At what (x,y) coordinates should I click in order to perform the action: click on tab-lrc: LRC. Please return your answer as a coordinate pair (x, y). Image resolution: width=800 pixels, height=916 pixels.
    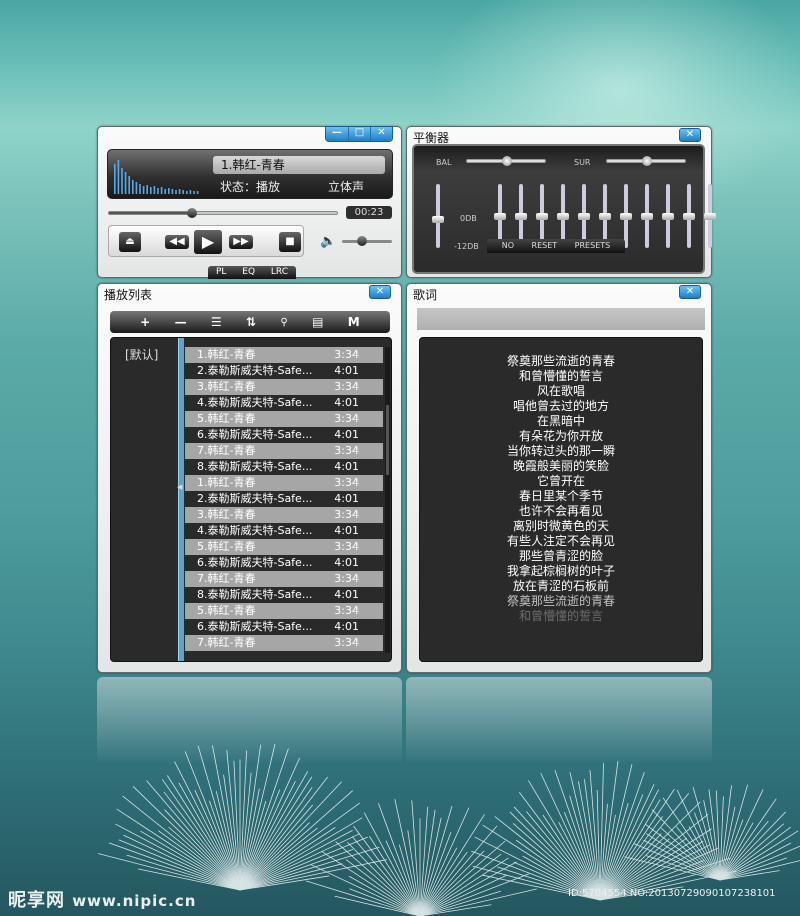
    Looking at the image, I should click on (279, 272).